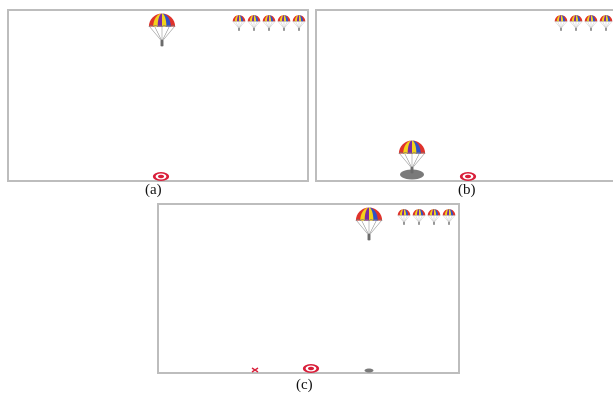  Describe the element at coordinates (255, 370) in the screenshot. I see `miss-x-icon` at that location.